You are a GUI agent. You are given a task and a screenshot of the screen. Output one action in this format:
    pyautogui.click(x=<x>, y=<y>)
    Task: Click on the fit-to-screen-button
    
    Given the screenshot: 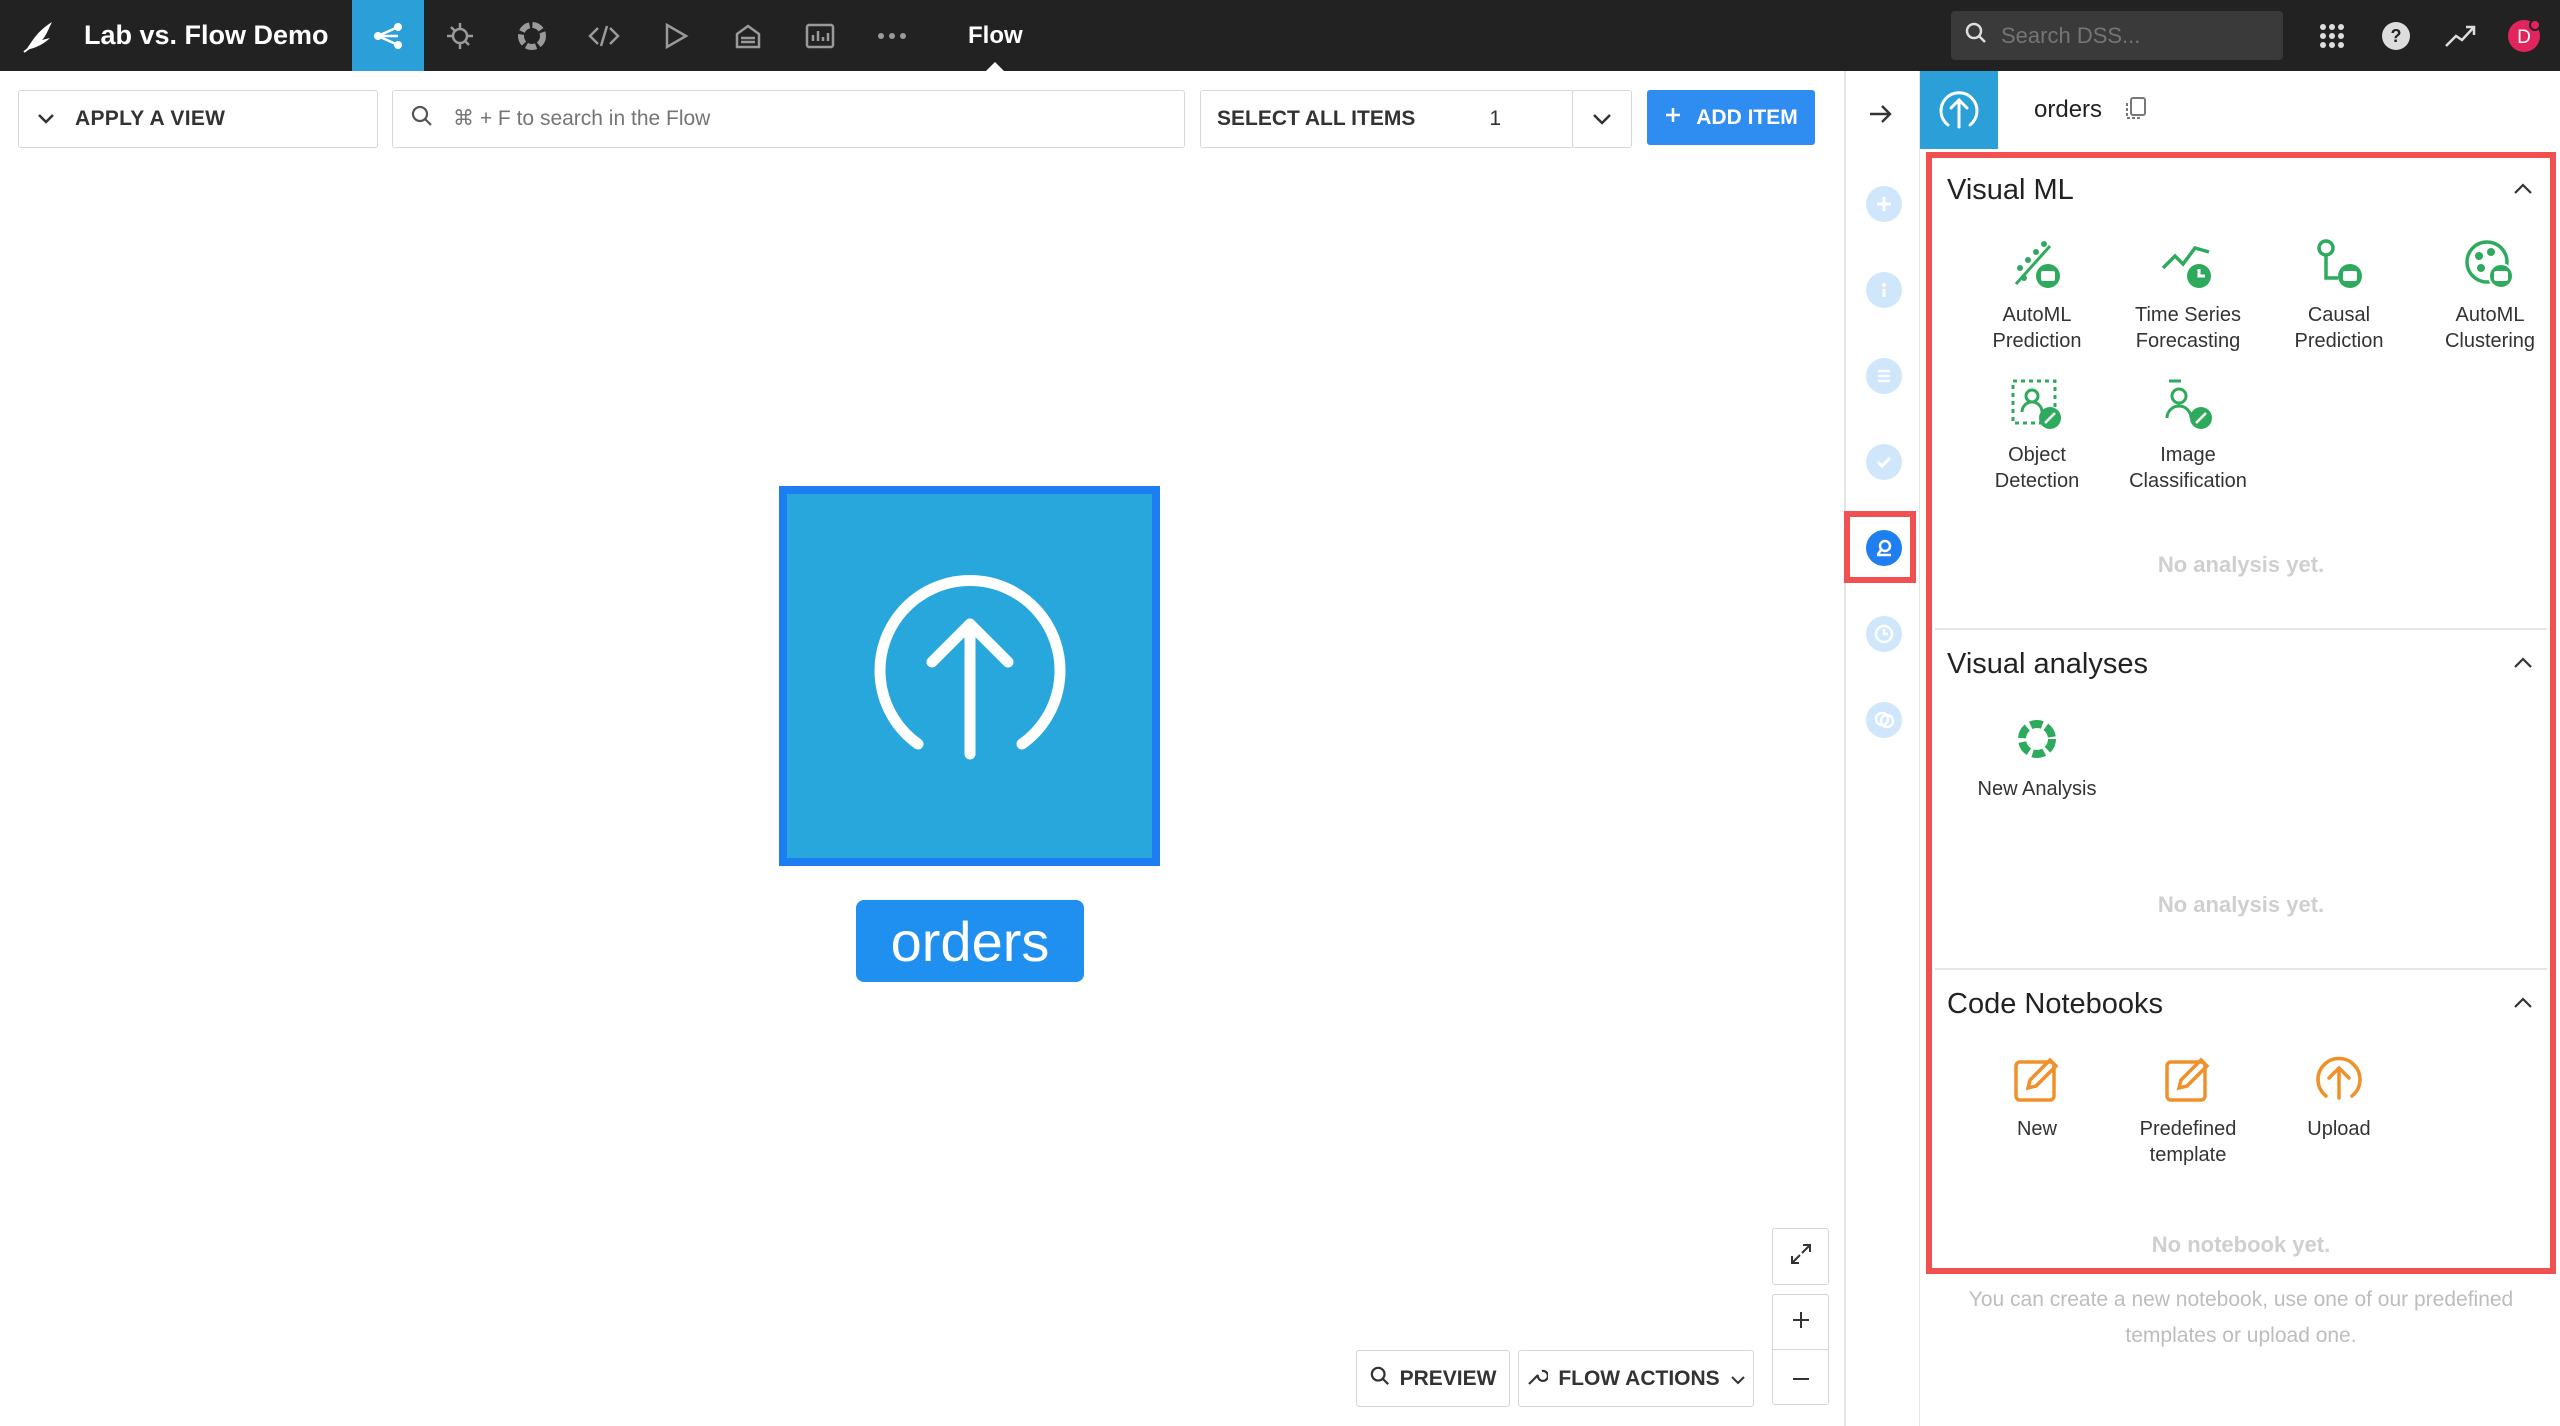 What is the action you would take?
    pyautogui.click(x=1800, y=1256)
    